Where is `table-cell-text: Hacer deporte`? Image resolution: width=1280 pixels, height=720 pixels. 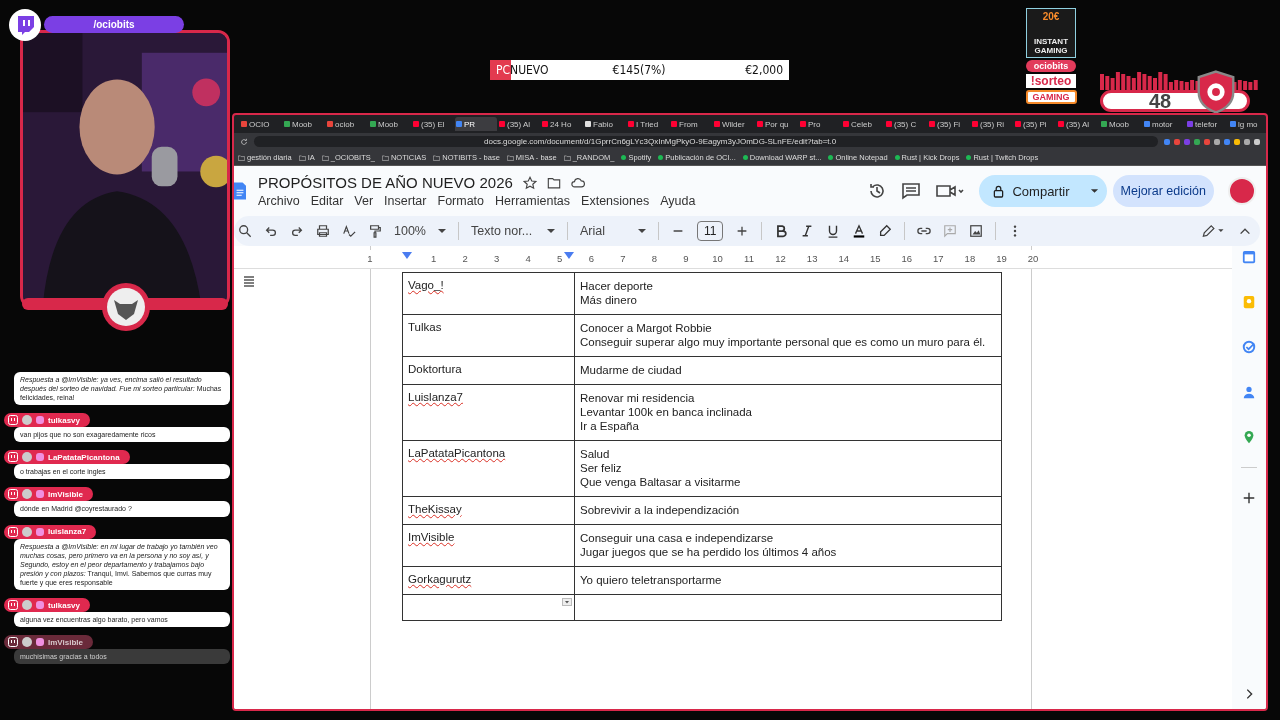
table-cell-text: Hacer deporte is located at coordinates (617, 286).